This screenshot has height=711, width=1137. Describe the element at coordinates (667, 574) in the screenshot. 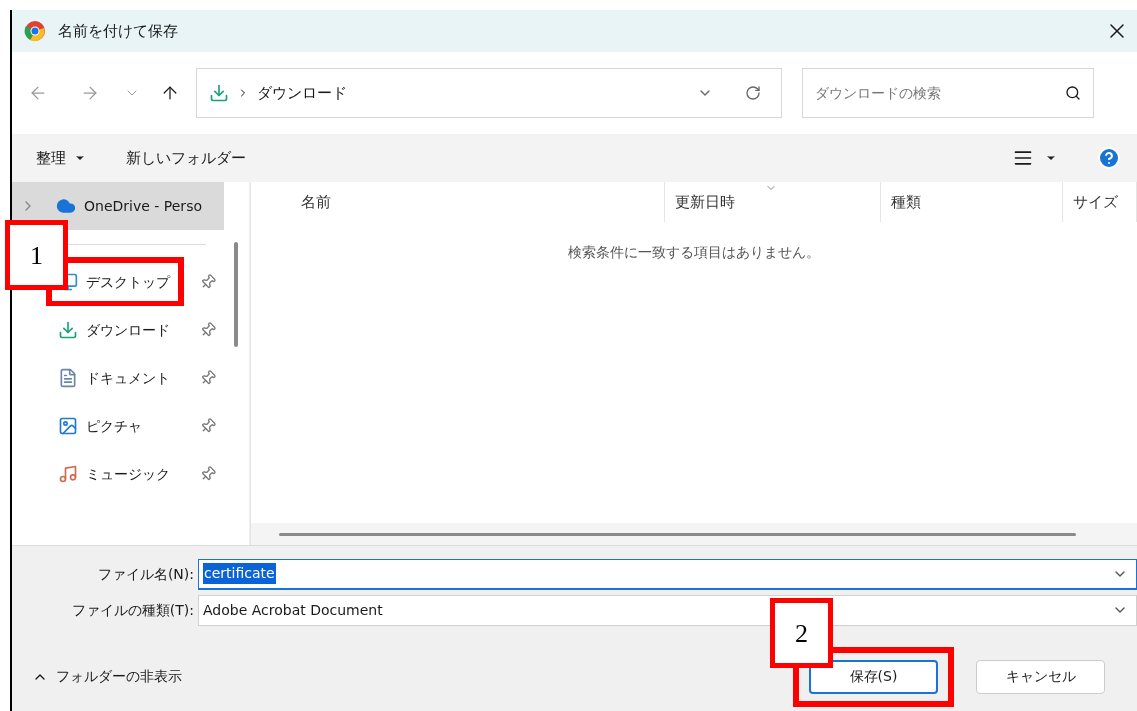

I see `file-name-field: certificate` at that location.